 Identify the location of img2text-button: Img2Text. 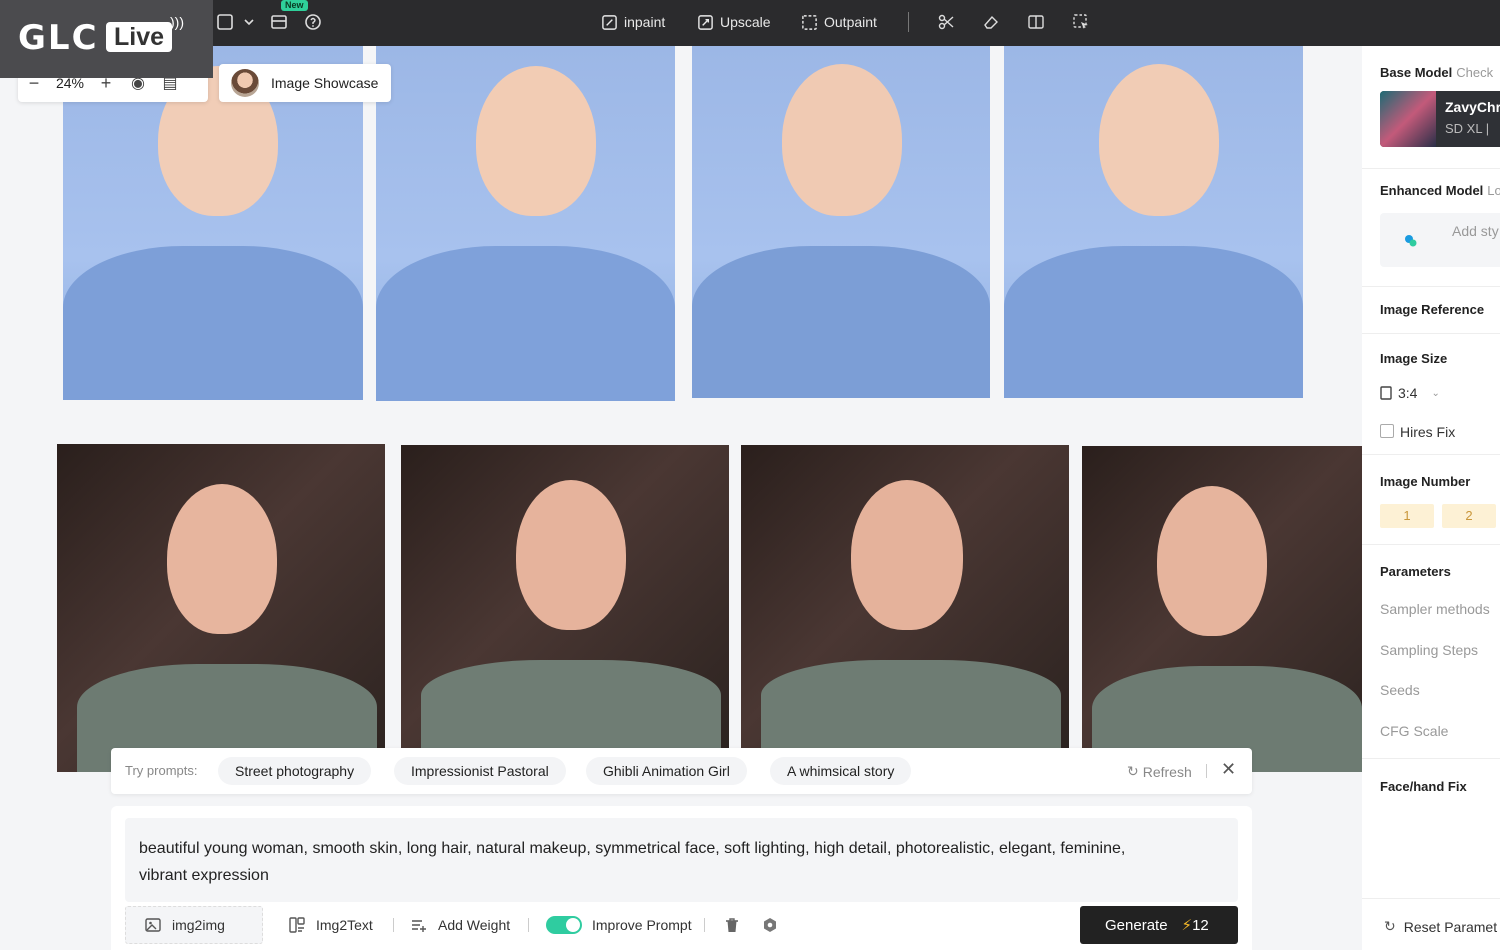
(330, 925).